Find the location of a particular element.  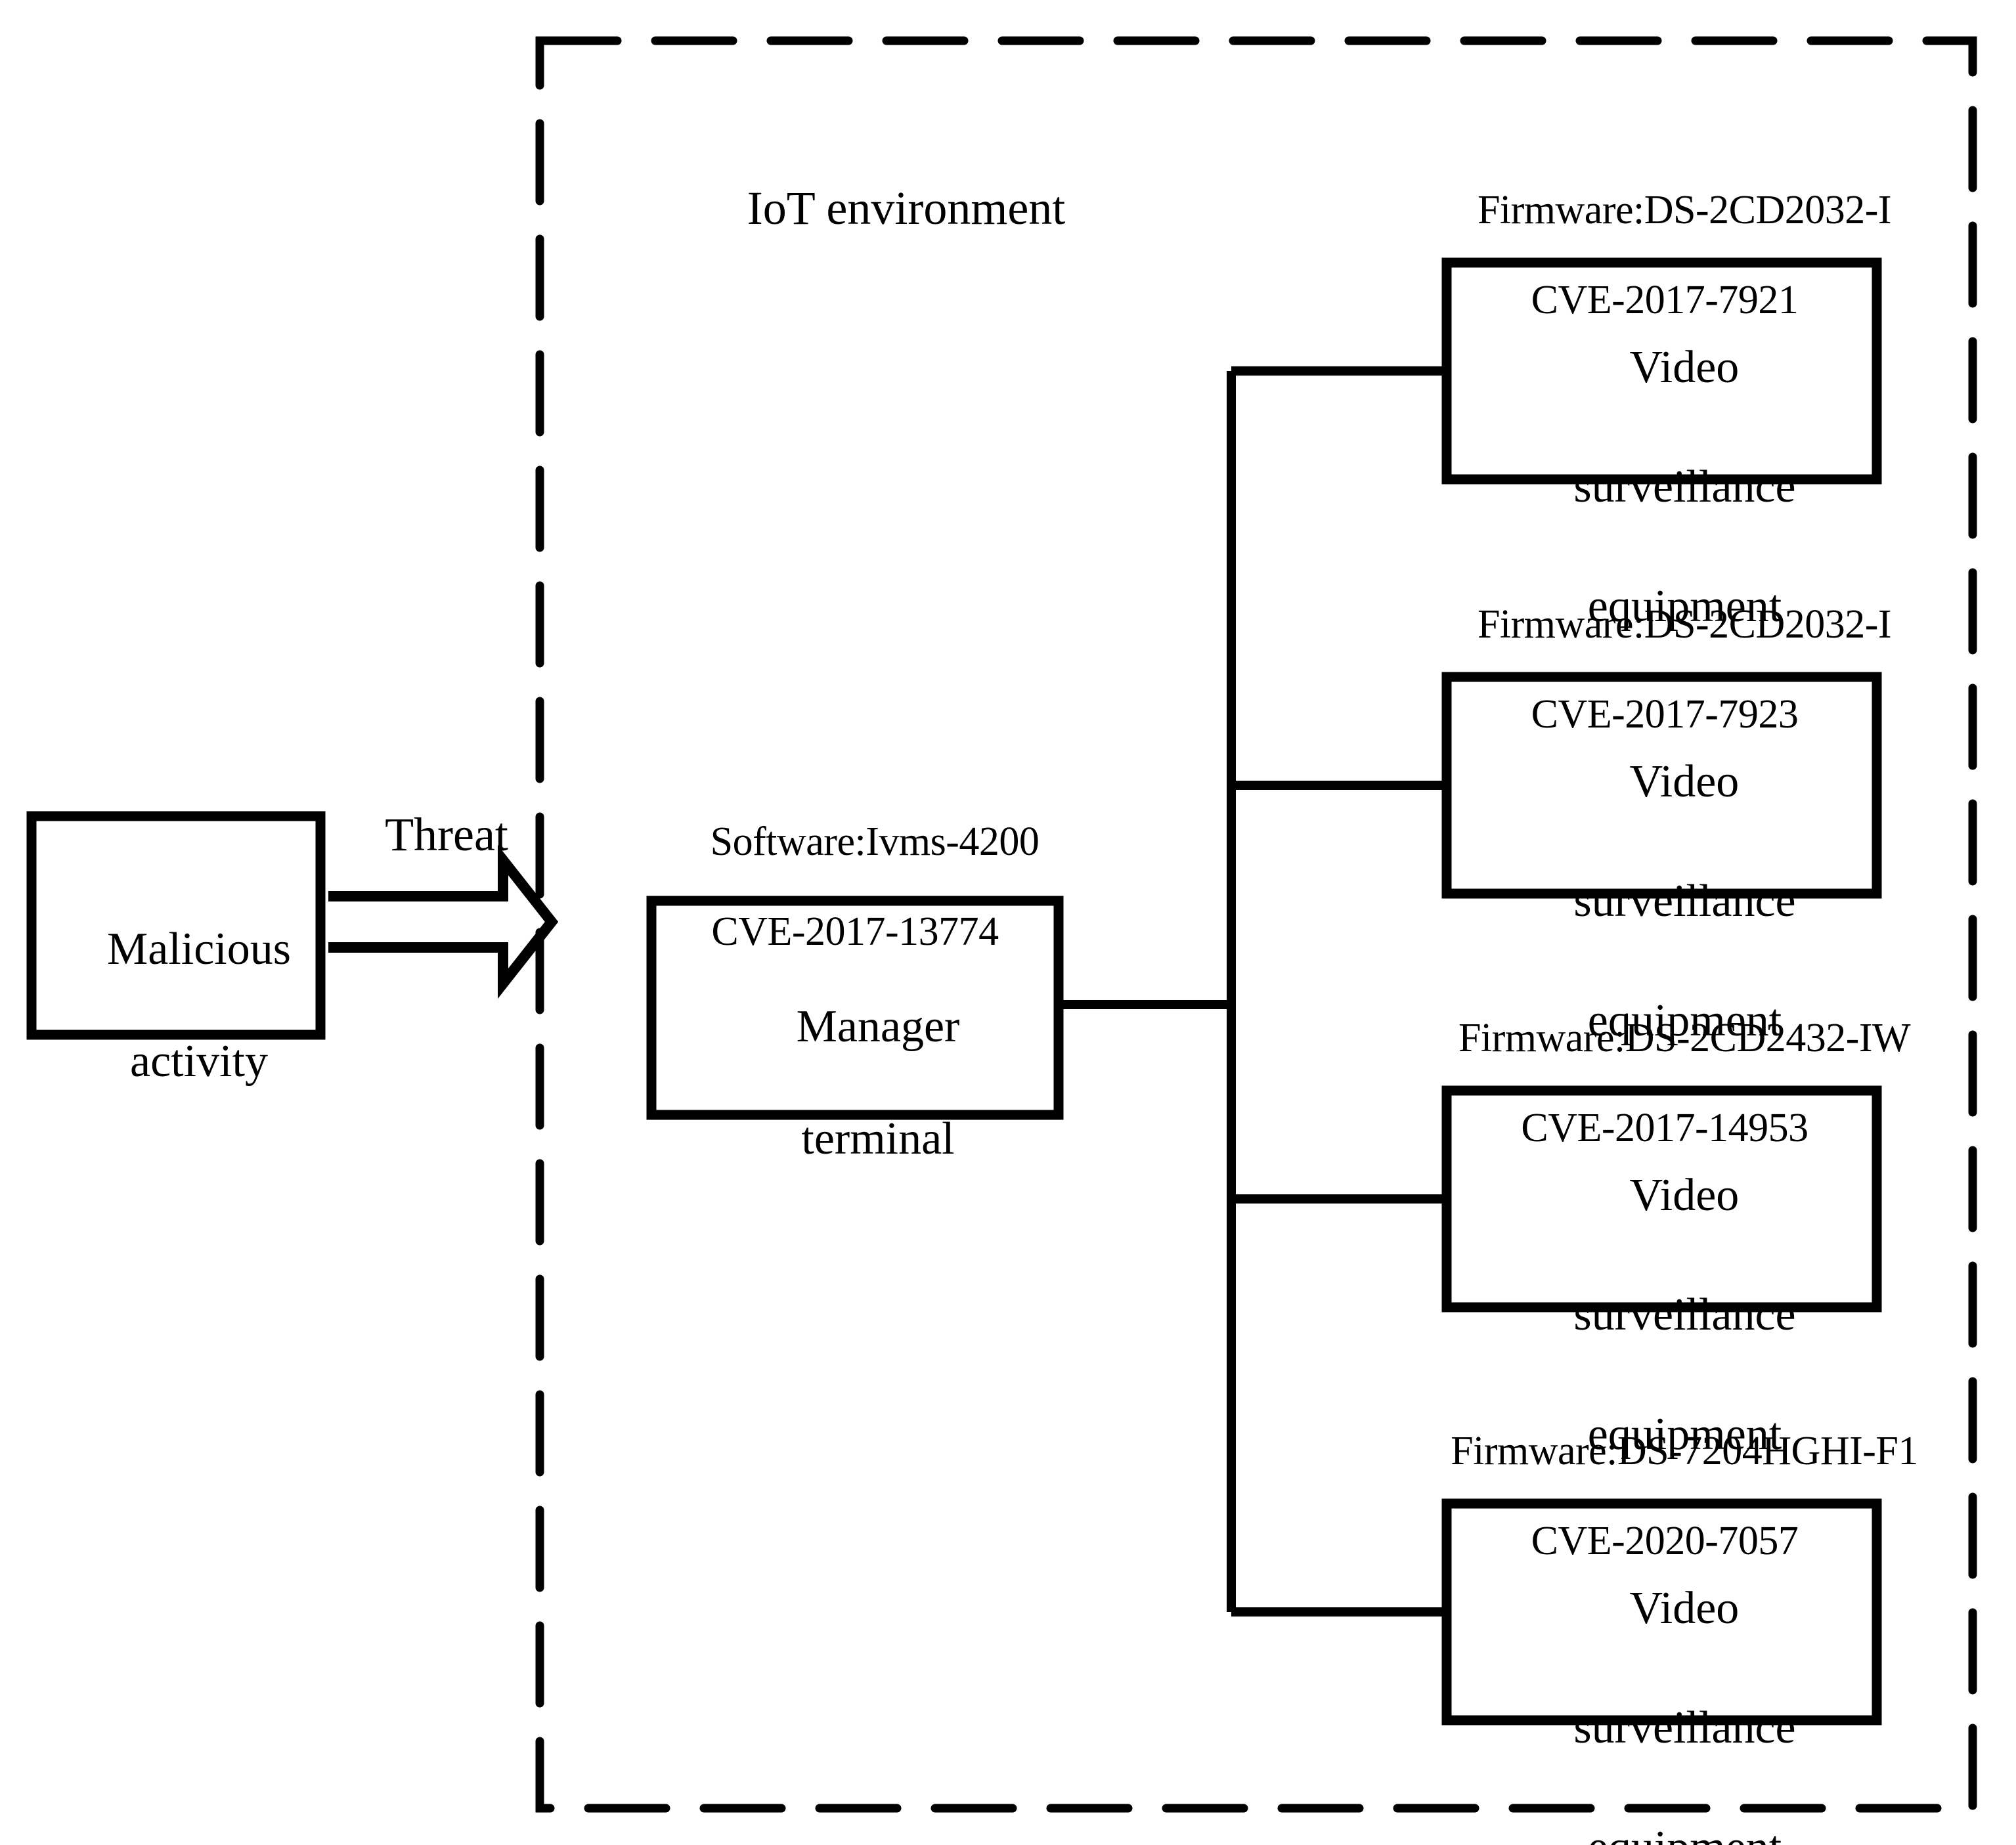

device-1-line2: surveillance is located at coordinates (1684, 487).